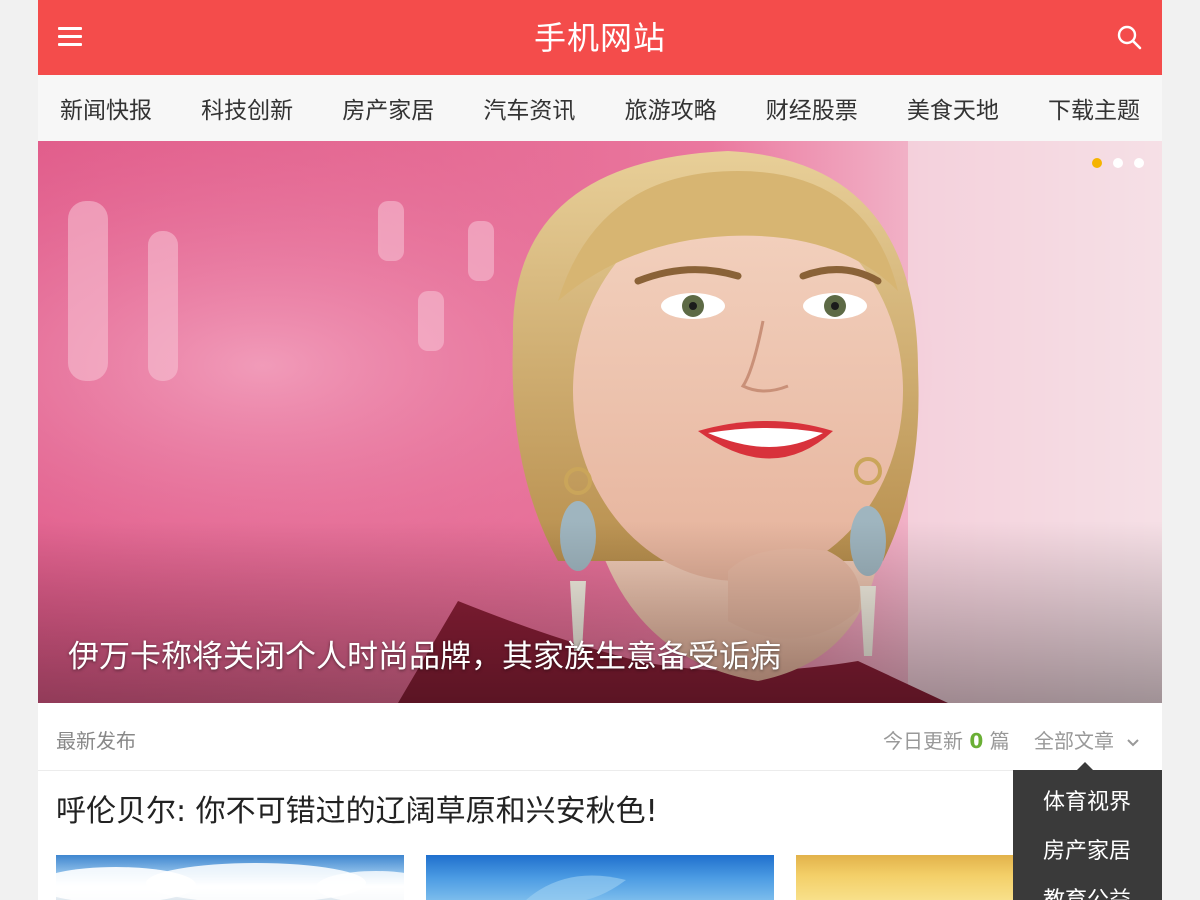 The height and width of the screenshot is (900, 1200). Describe the element at coordinates (1094, 108) in the screenshot. I see `category-item-download: 下载主题` at that location.